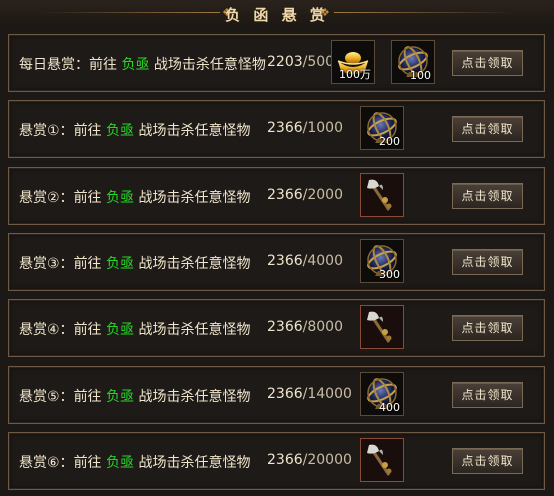 The image size is (554, 496). What do you see at coordinates (389, 274) in the screenshot?
I see `reward-count: 300` at bounding box center [389, 274].